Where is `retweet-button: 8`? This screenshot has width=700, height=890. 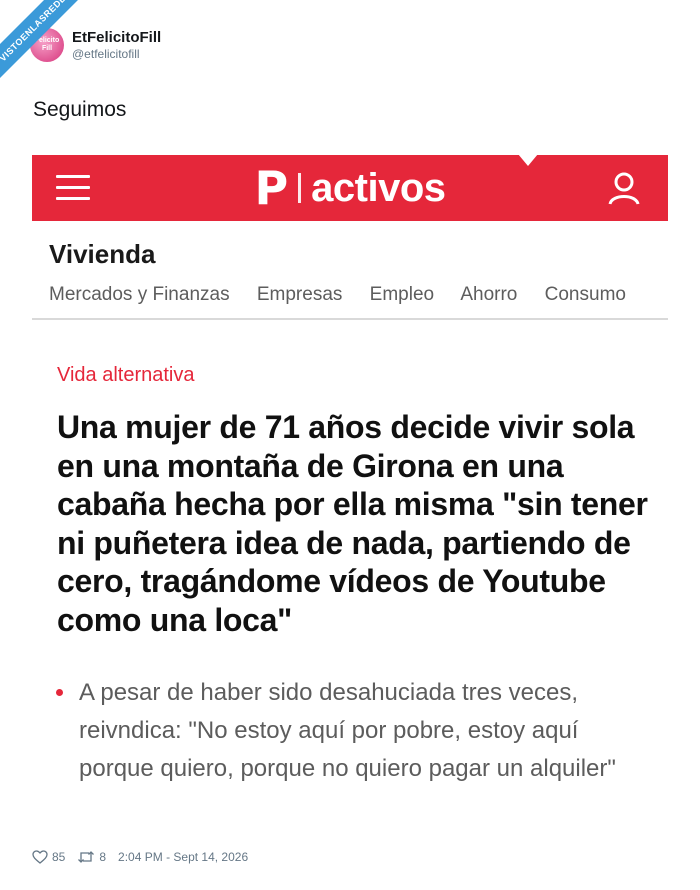 retweet-button: 8 is located at coordinates (91, 857).